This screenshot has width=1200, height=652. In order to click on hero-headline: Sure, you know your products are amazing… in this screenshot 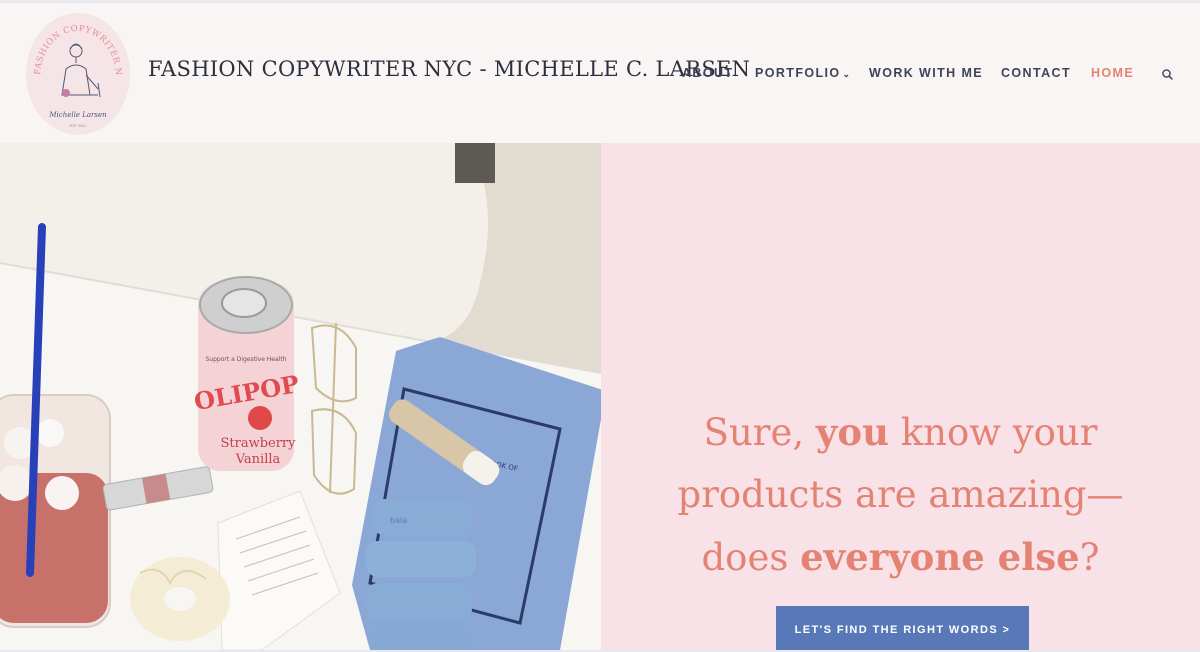, I will do `click(900, 495)`.